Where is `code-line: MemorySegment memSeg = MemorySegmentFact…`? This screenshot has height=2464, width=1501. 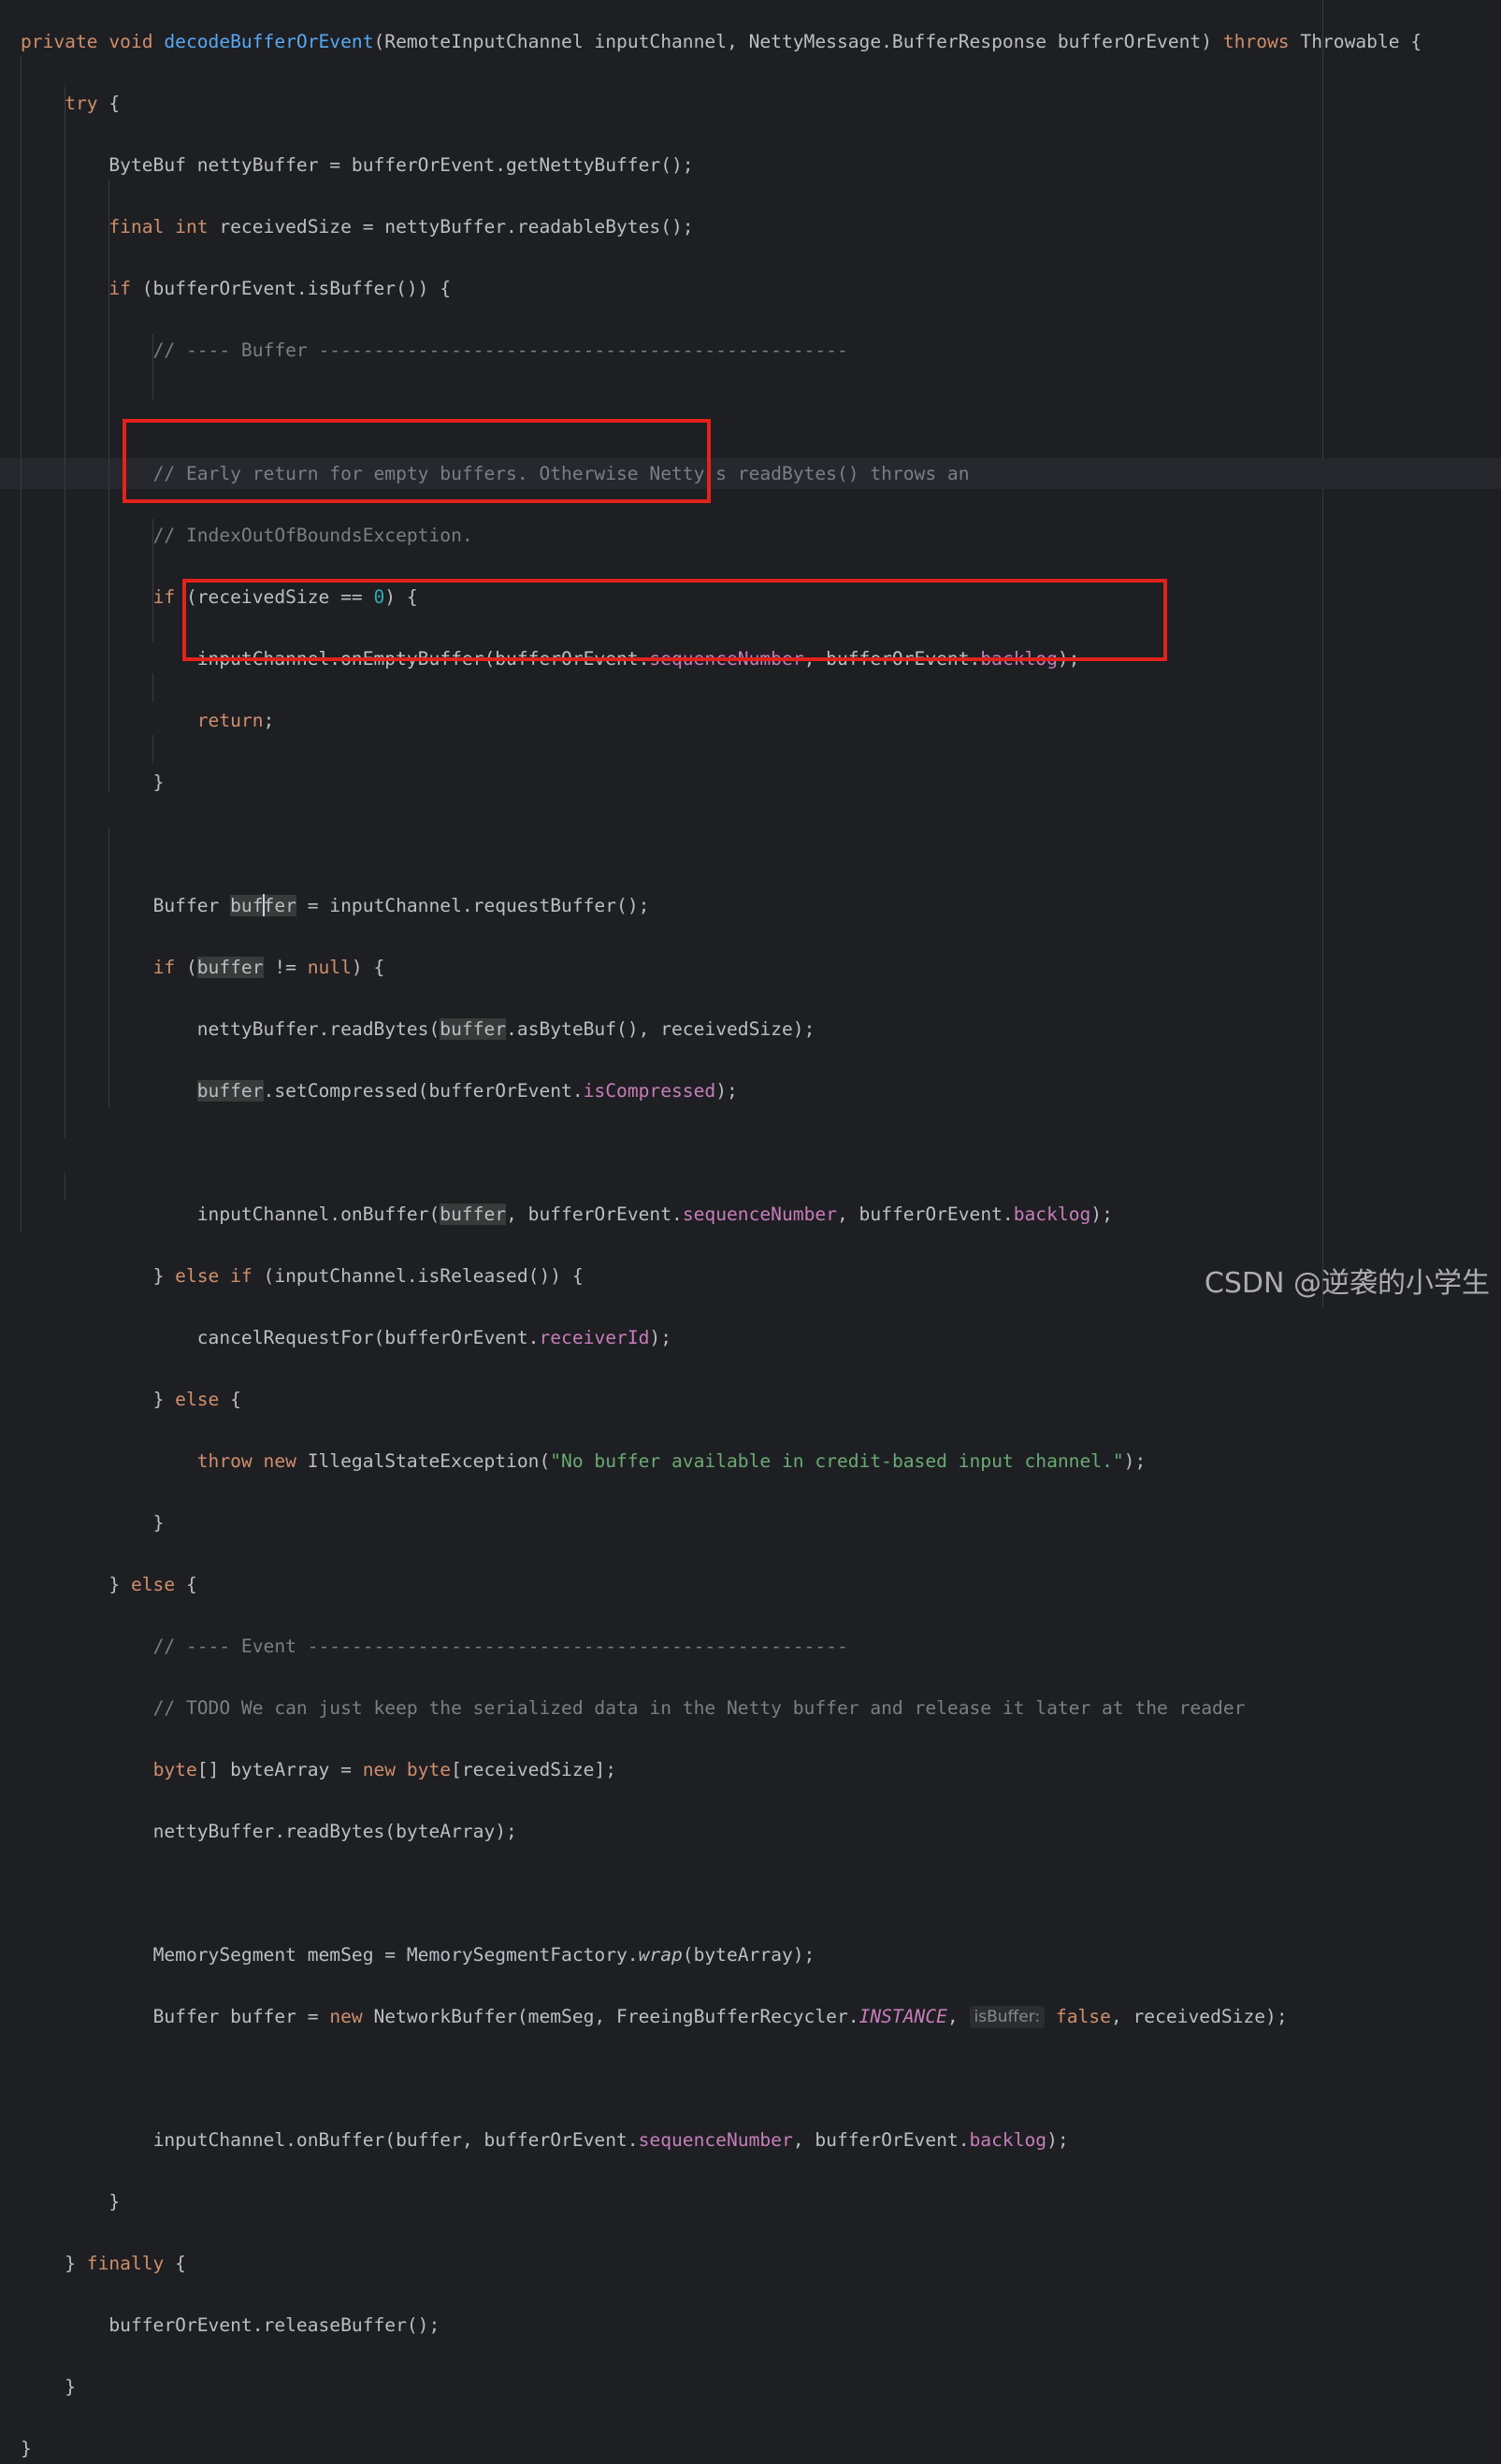
code-line: MemorySegment memSeg = MemorySegmentFact… is located at coordinates (721, 1954).